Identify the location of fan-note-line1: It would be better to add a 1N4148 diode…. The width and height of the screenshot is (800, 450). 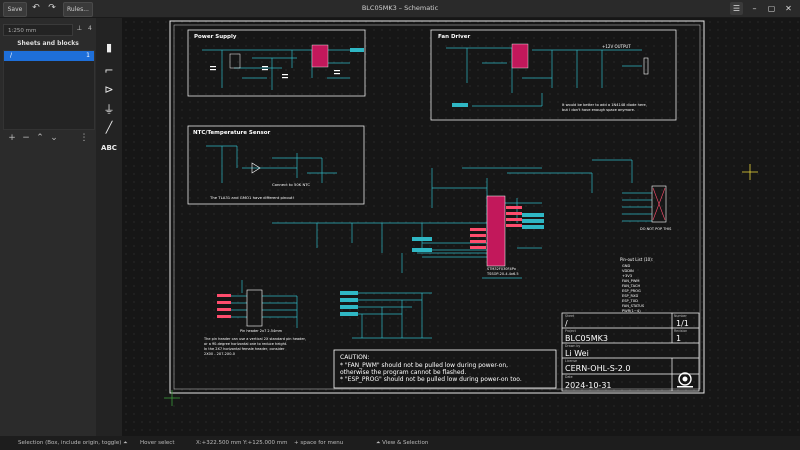
(604, 105).